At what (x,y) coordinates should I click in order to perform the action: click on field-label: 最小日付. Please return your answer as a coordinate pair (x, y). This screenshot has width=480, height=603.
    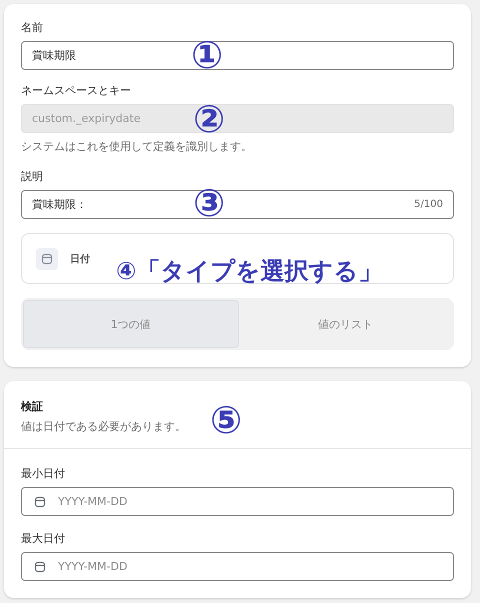
    Looking at the image, I should click on (43, 474).